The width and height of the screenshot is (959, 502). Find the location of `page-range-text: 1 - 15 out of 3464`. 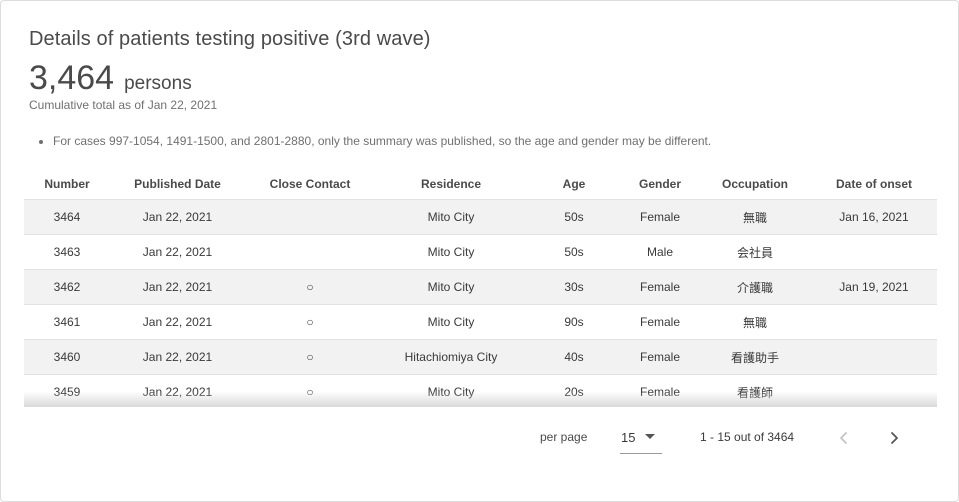

page-range-text: 1 - 15 out of 3464 is located at coordinates (747, 437).